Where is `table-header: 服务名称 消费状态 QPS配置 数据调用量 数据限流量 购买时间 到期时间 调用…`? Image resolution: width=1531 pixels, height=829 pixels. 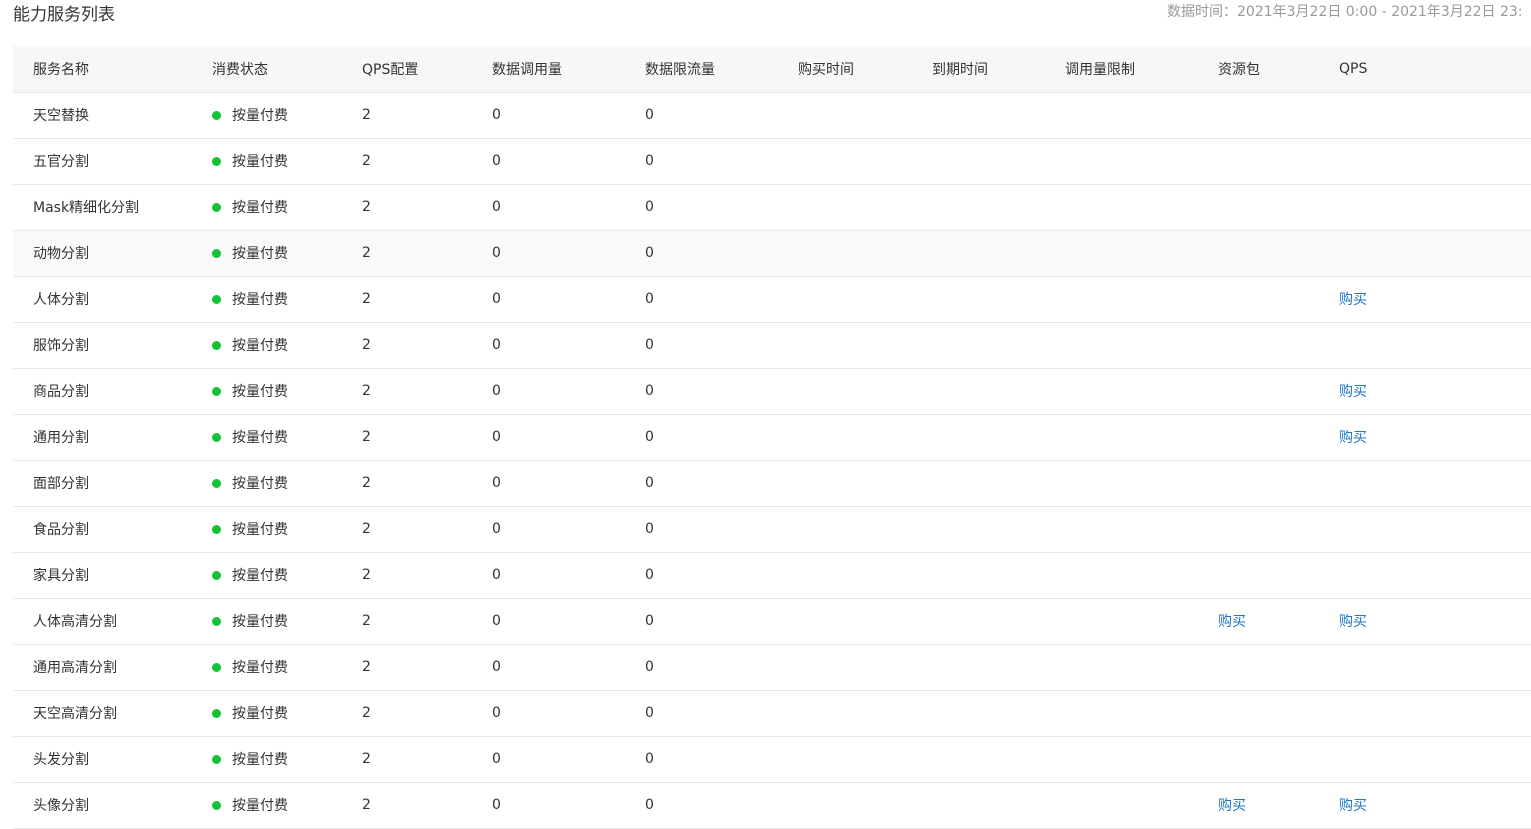 table-header: 服务名称 消费状态 QPS配置 数据调用量 数据限流量 购买时间 到期时间 调用… is located at coordinates (772, 69).